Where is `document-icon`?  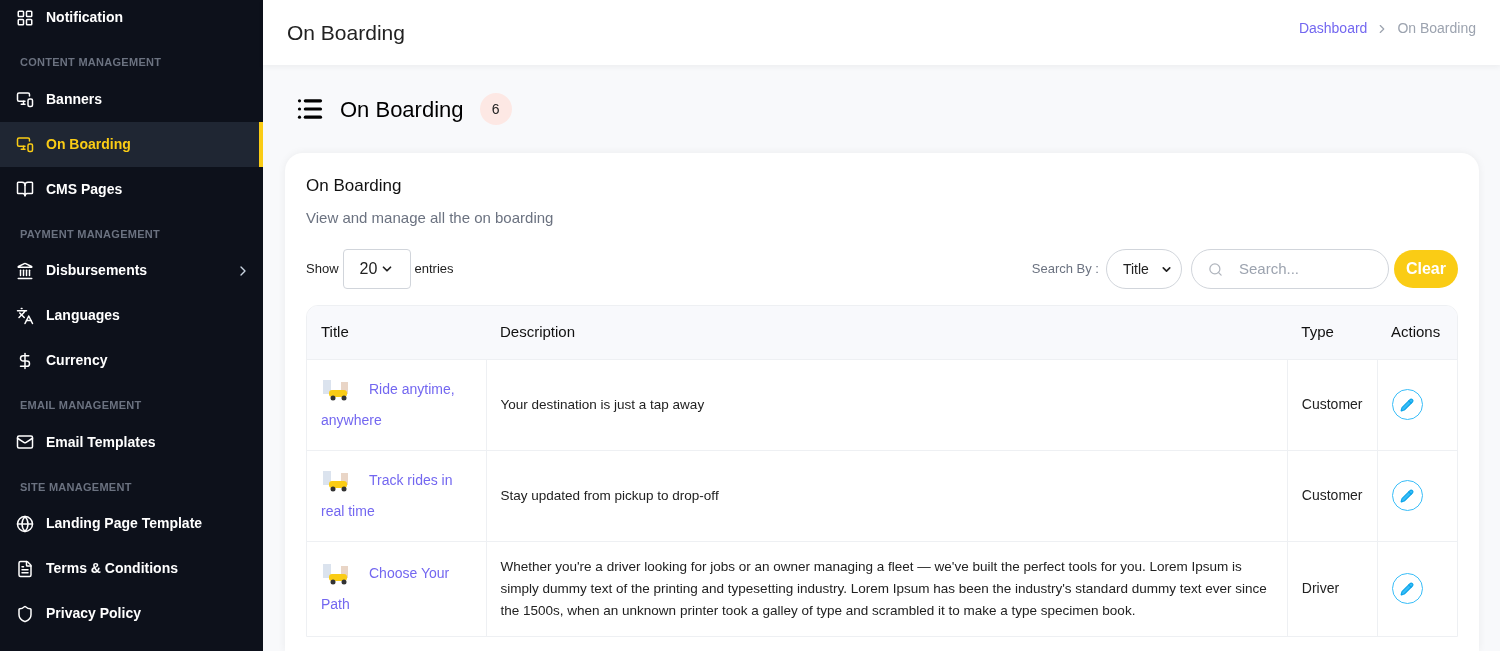 document-icon is located at coordinates (25, 568).